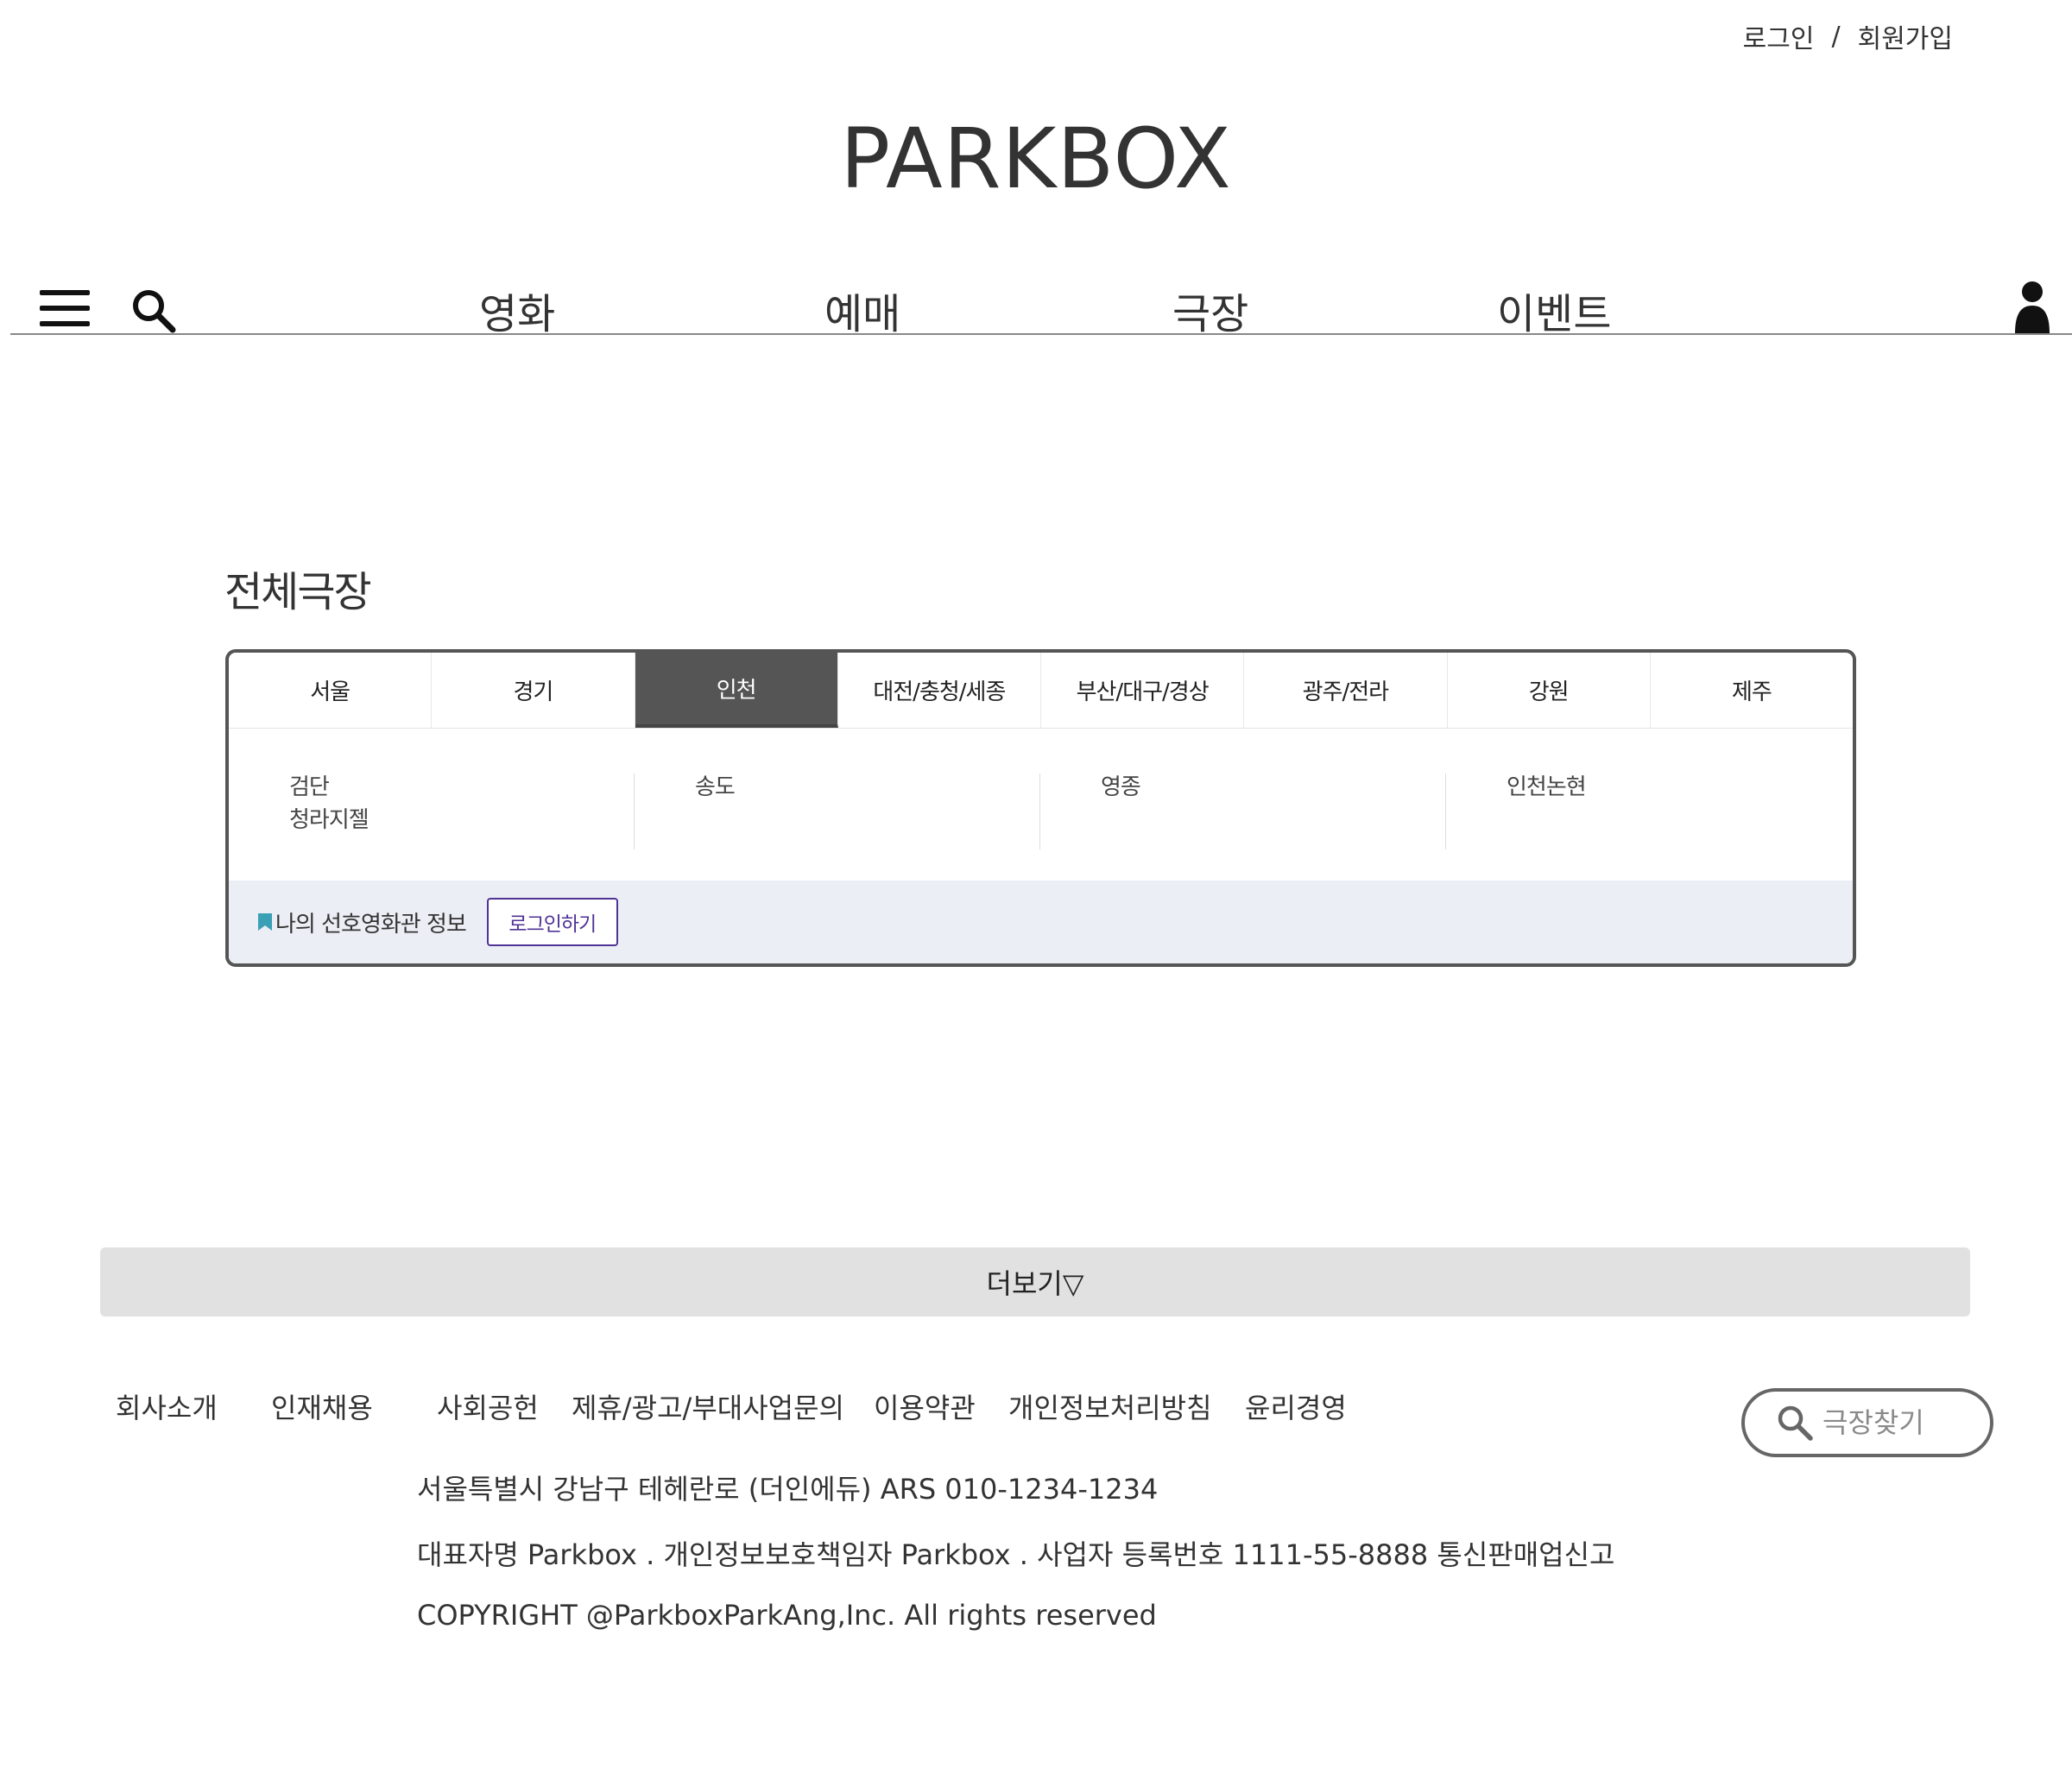 The image size is (2072, 1787). What do you see at coordinates (461, 820) in the screenshot?
I see `branch-cheongna: 청라지젤` at bounding box center [461, 820].